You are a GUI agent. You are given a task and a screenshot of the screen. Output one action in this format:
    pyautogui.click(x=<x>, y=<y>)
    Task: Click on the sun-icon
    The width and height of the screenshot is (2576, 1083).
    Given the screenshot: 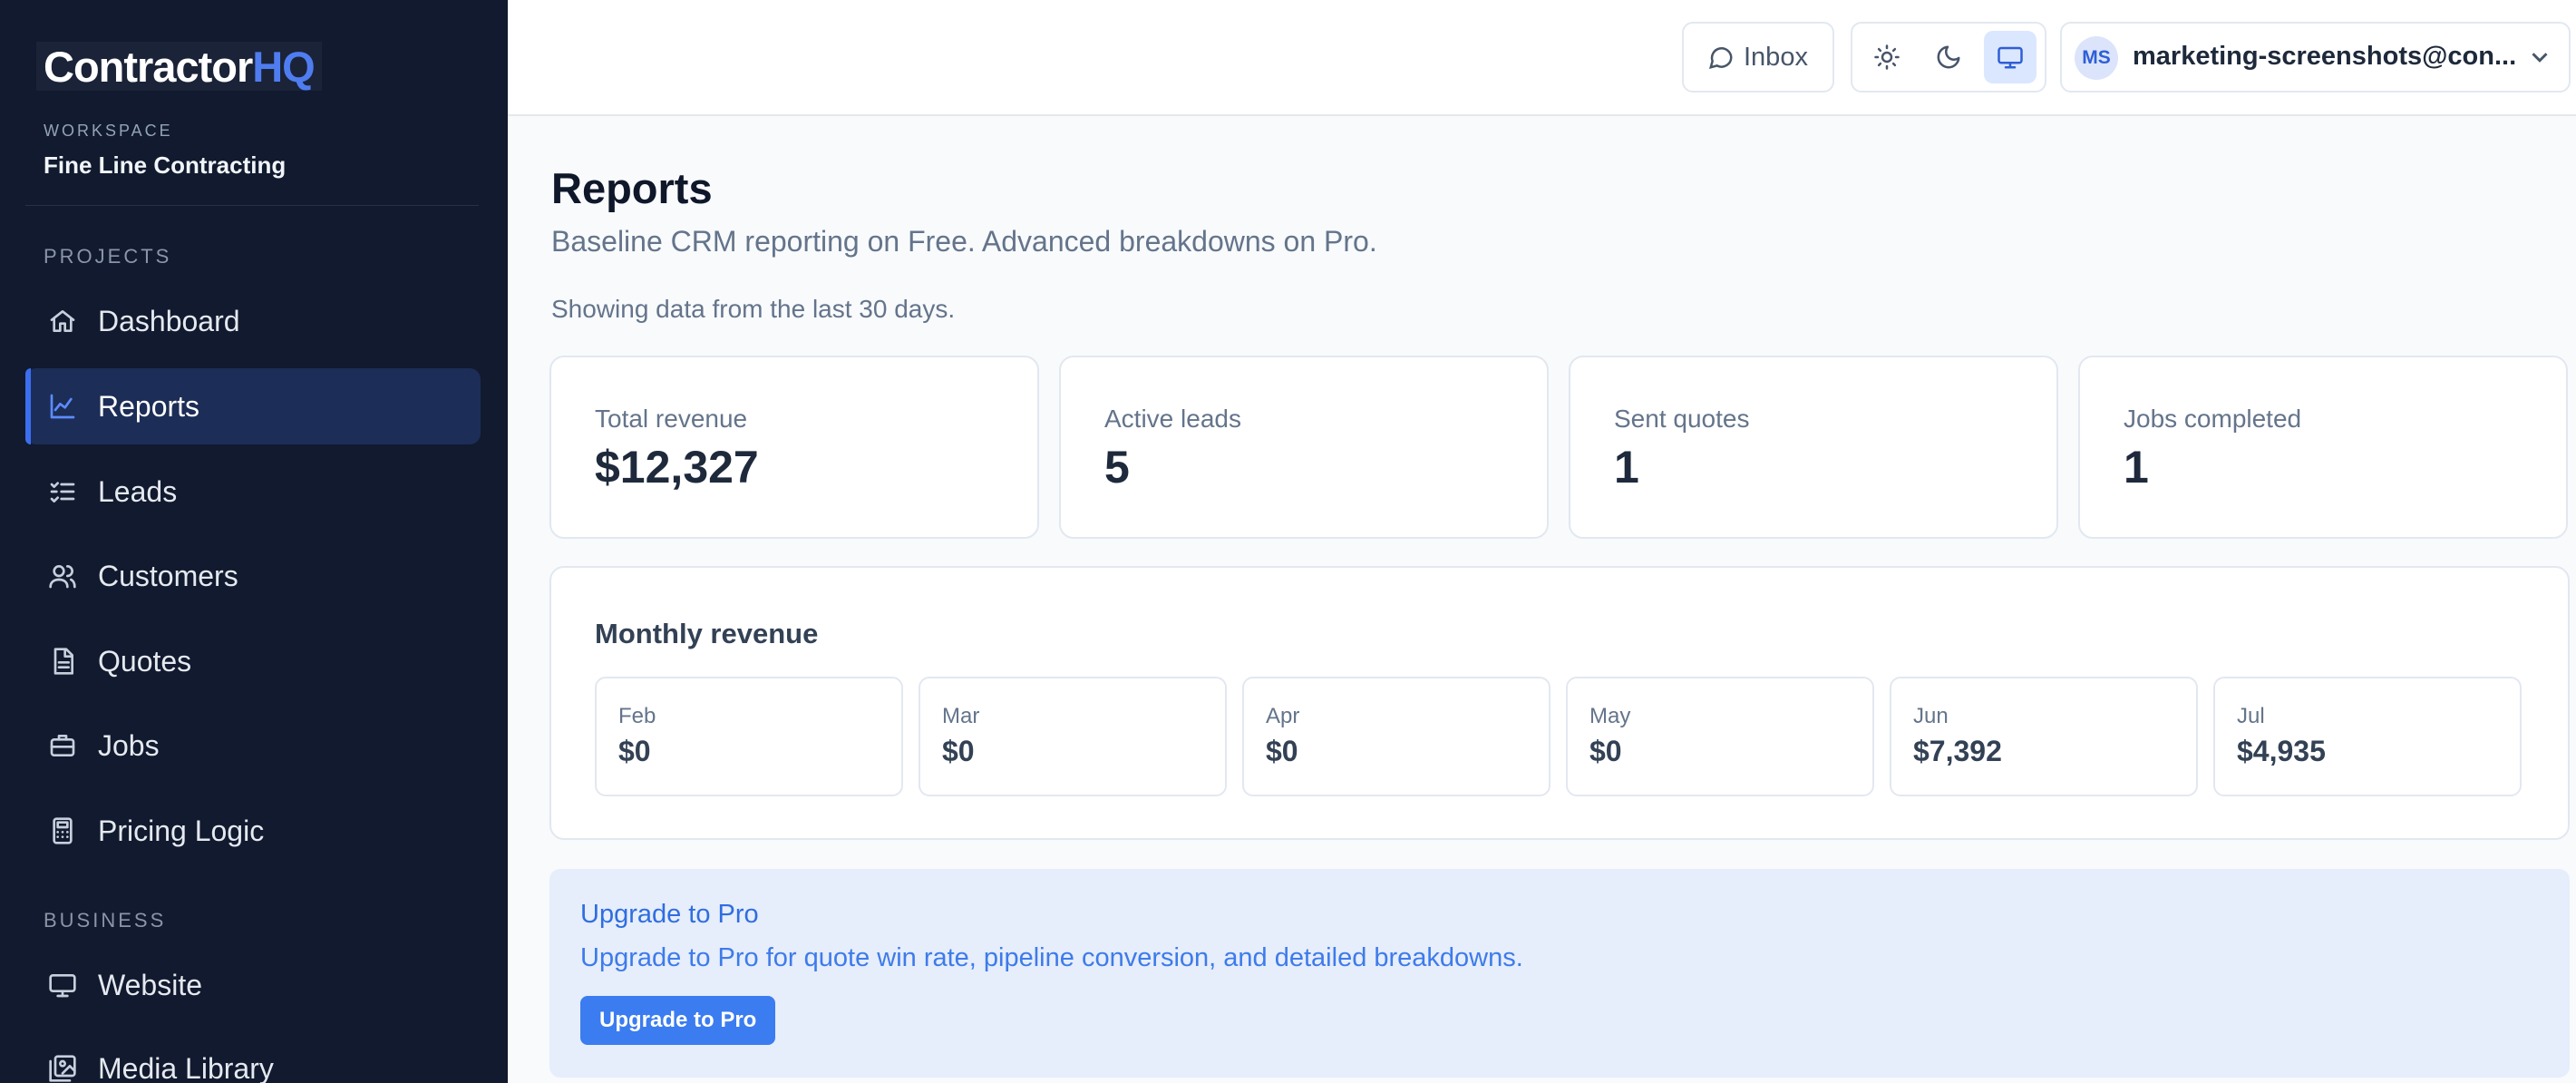 What is the action you would take?
    pyautogui.click(x=1887, y=57)
    